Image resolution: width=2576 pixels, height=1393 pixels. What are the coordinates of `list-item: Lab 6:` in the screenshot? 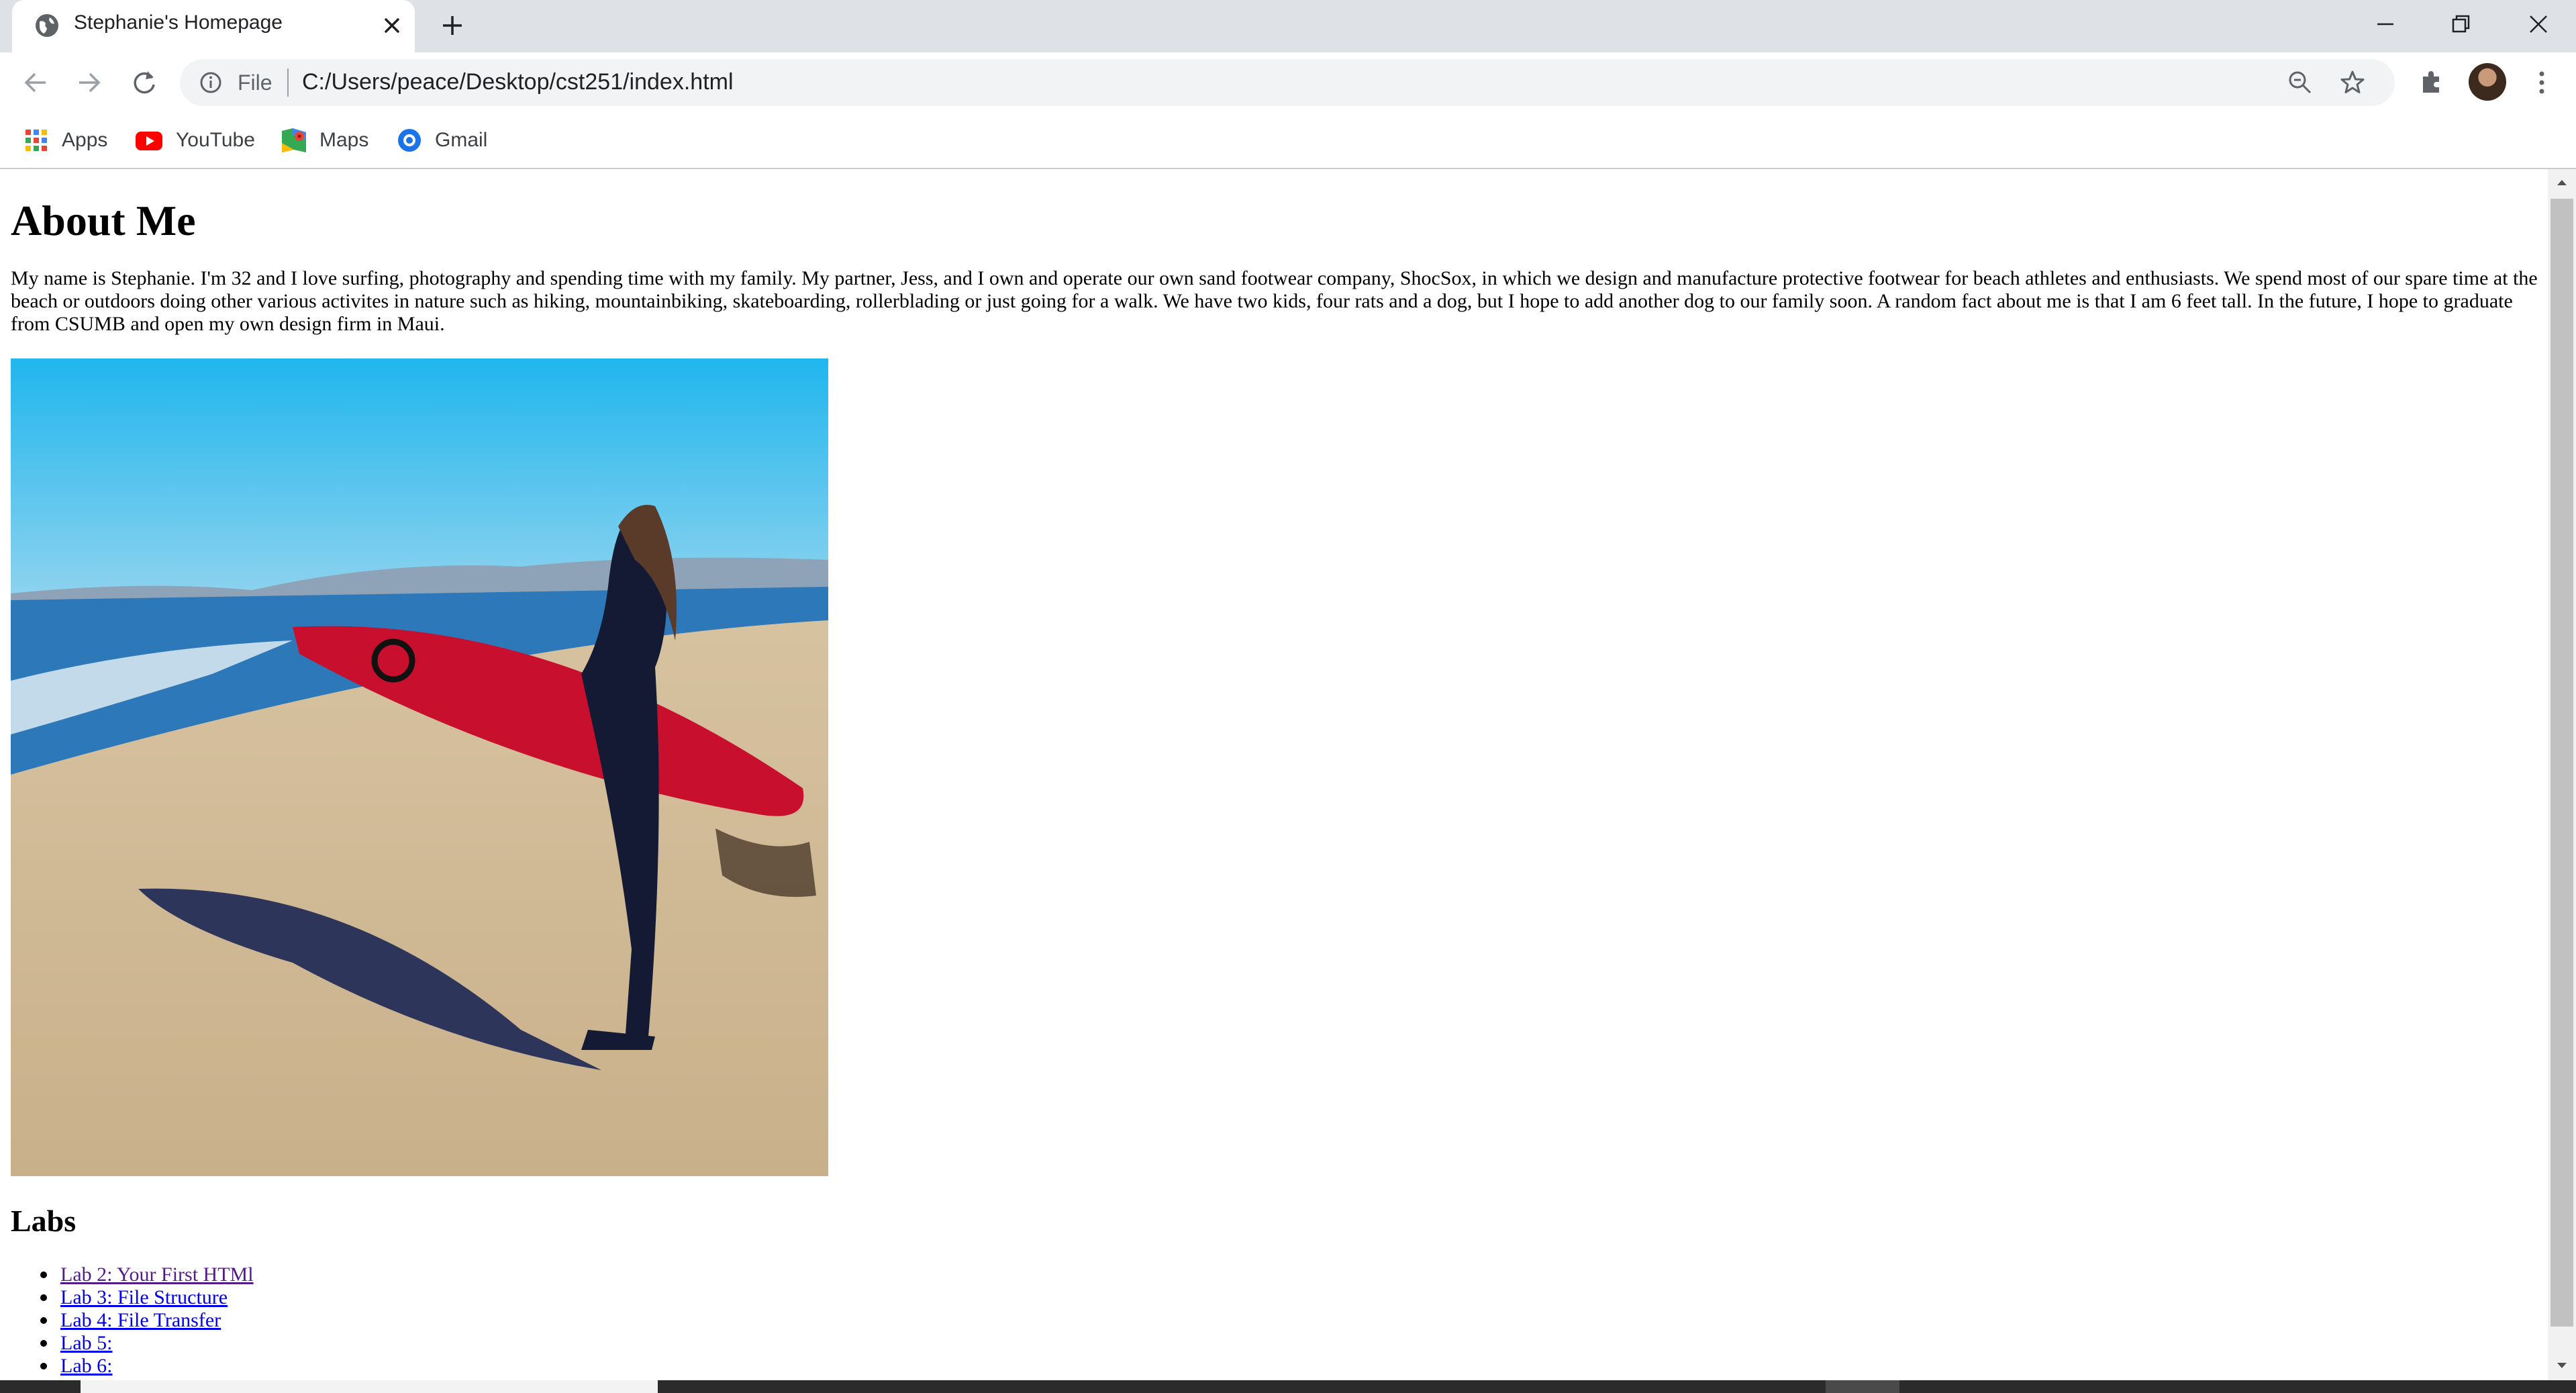 It's located at (127, 1366).